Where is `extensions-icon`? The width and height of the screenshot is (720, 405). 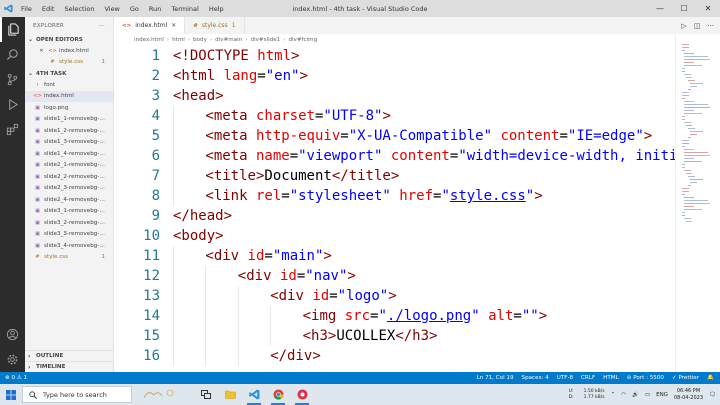 extensions-icon is located at coordinates (12, 129).